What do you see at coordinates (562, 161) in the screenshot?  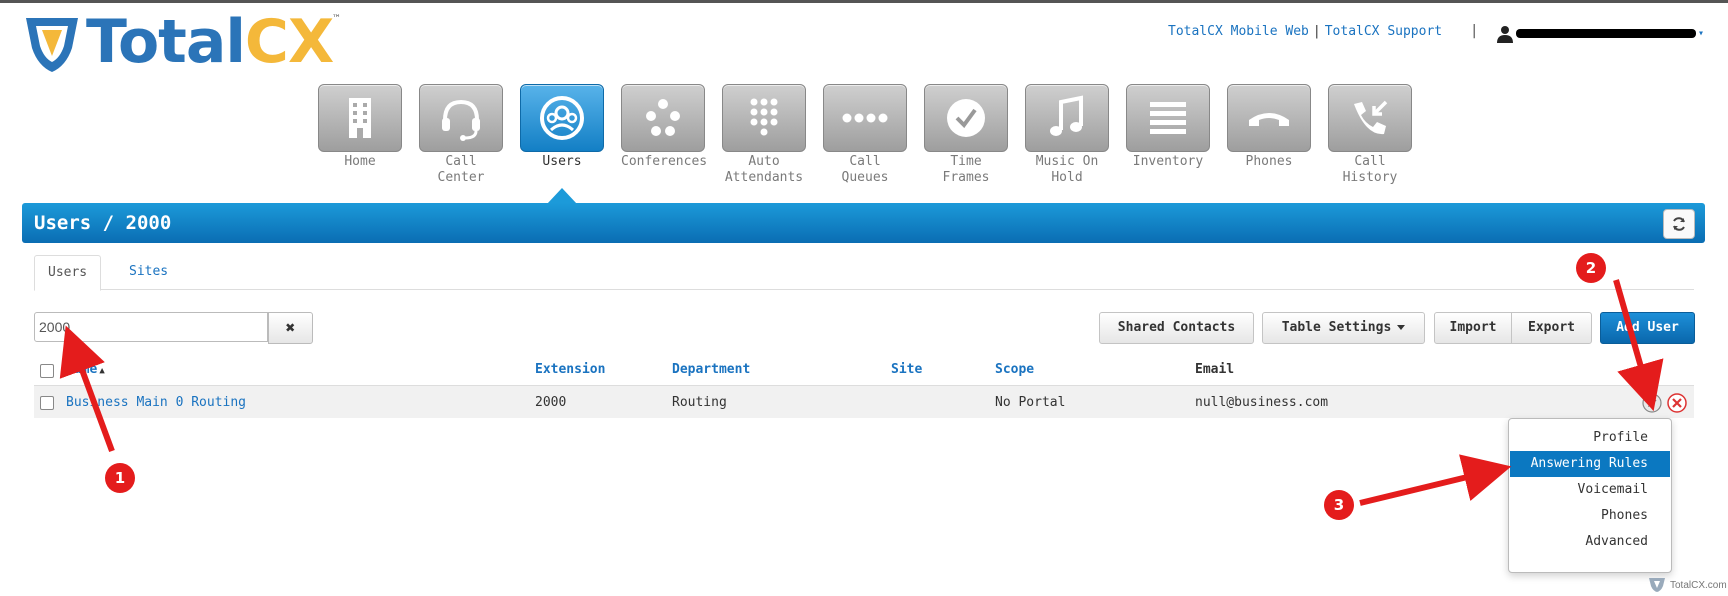 I see `nav-users-label: Users` at bounding box center [562, 161].